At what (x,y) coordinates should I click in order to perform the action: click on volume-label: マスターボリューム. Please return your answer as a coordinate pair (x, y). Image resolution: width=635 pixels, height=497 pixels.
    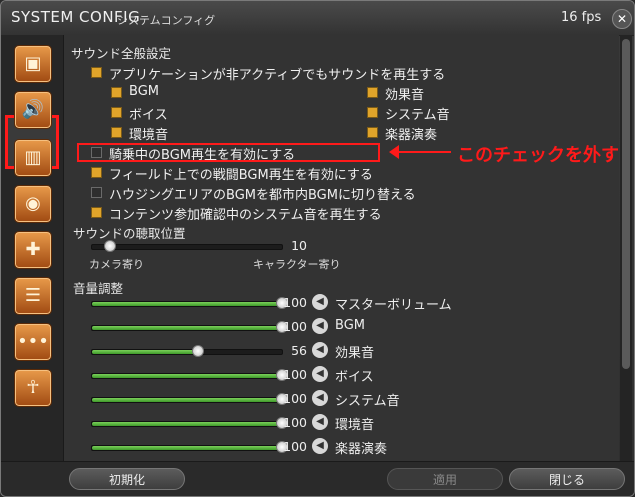
    Looking at the image, I should click on (393, 305).